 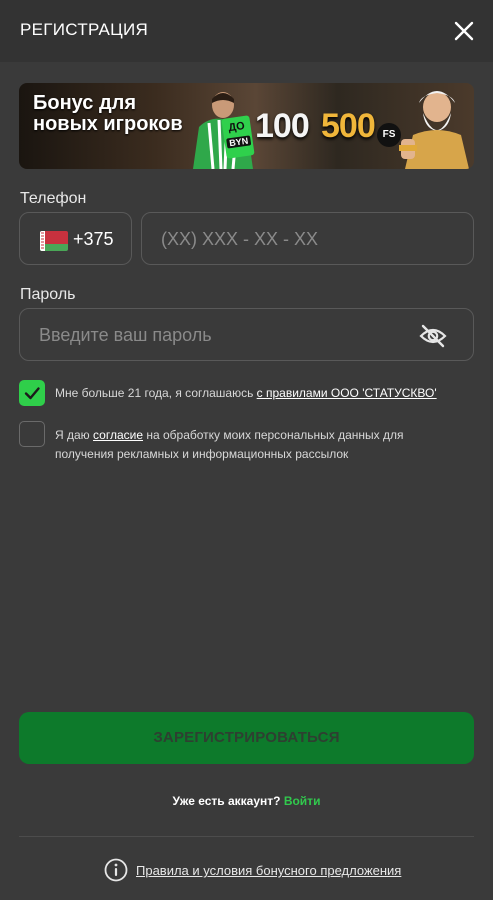 What do you see at coordinates (302, 801) in the screenshot?
I see `login-link: Войти` at bounding box center [302, 801].